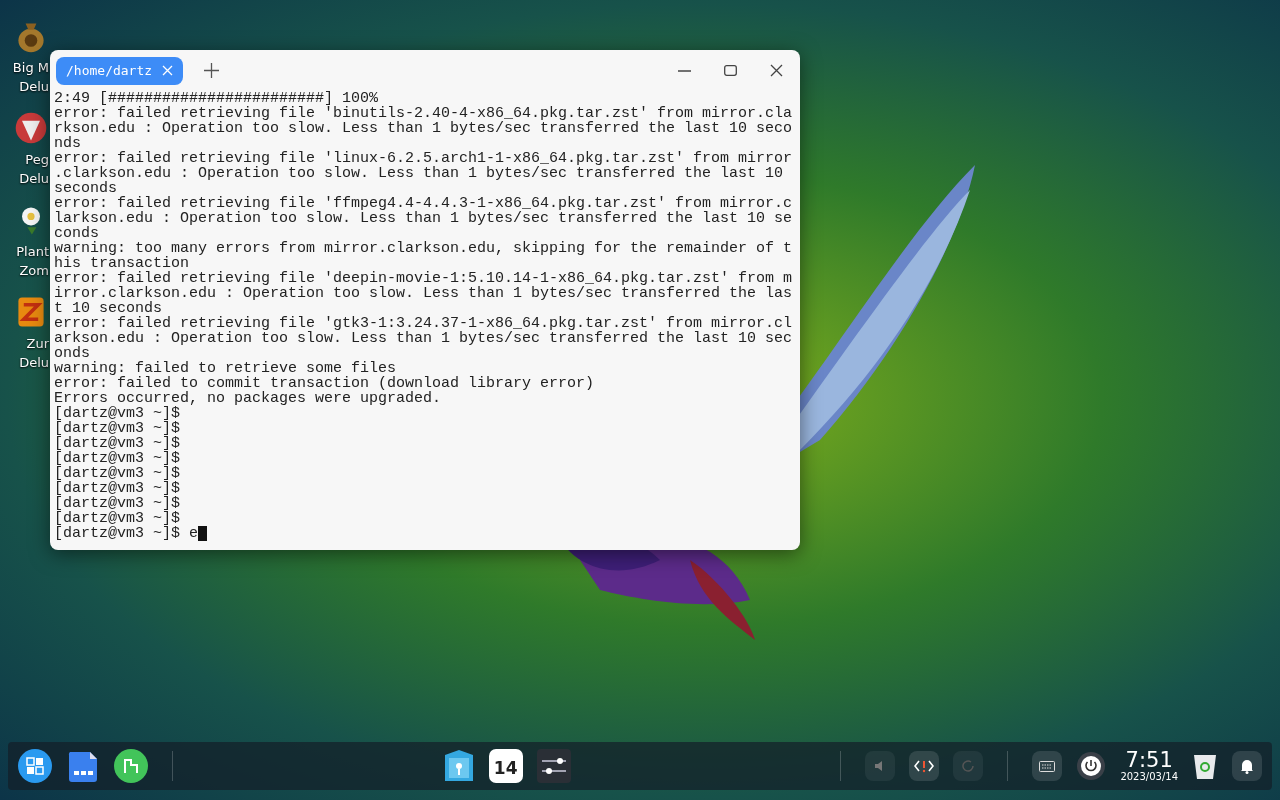 The width and height of the screenshot is (1280, 800). Describe the element at coordinates (1247, 766) in the screenshot. I see `notification-bell-icon` at that location.